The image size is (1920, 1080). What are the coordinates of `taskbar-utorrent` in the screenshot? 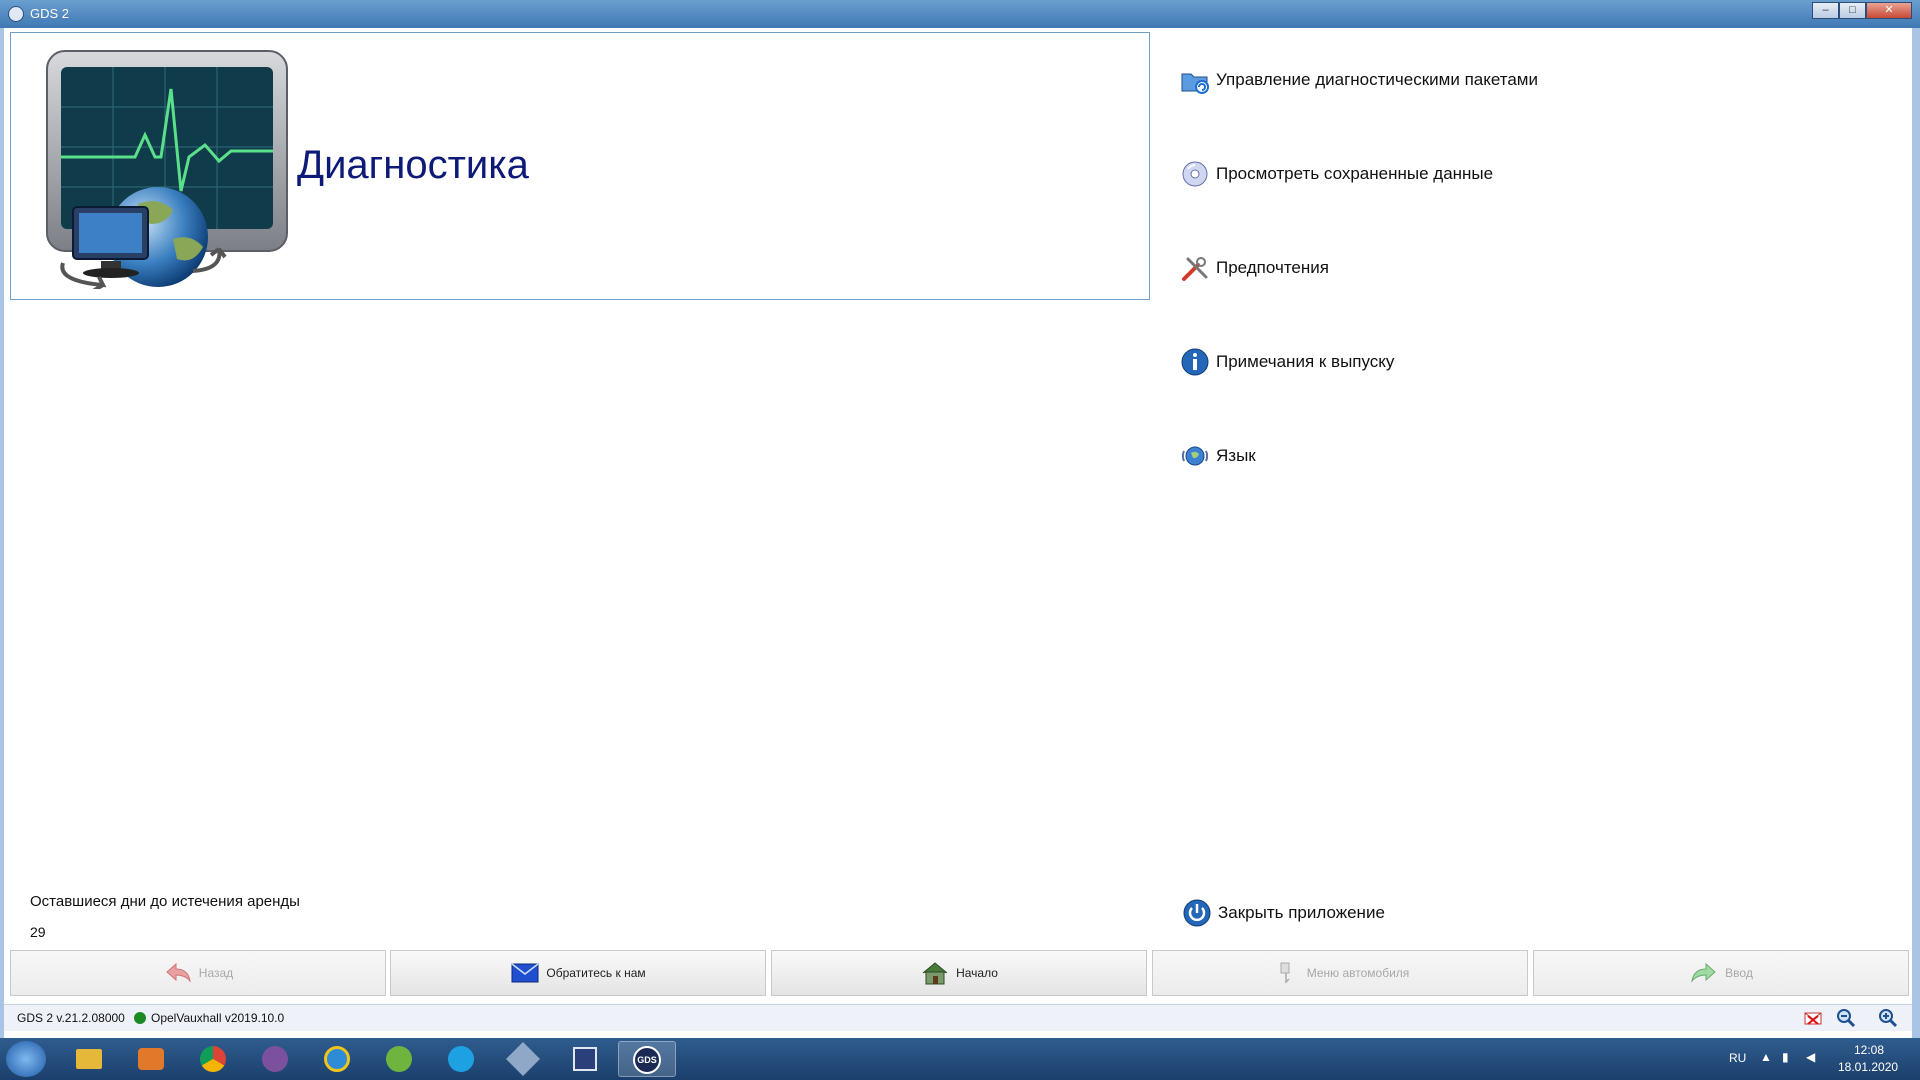 It's located at (399, 1059).